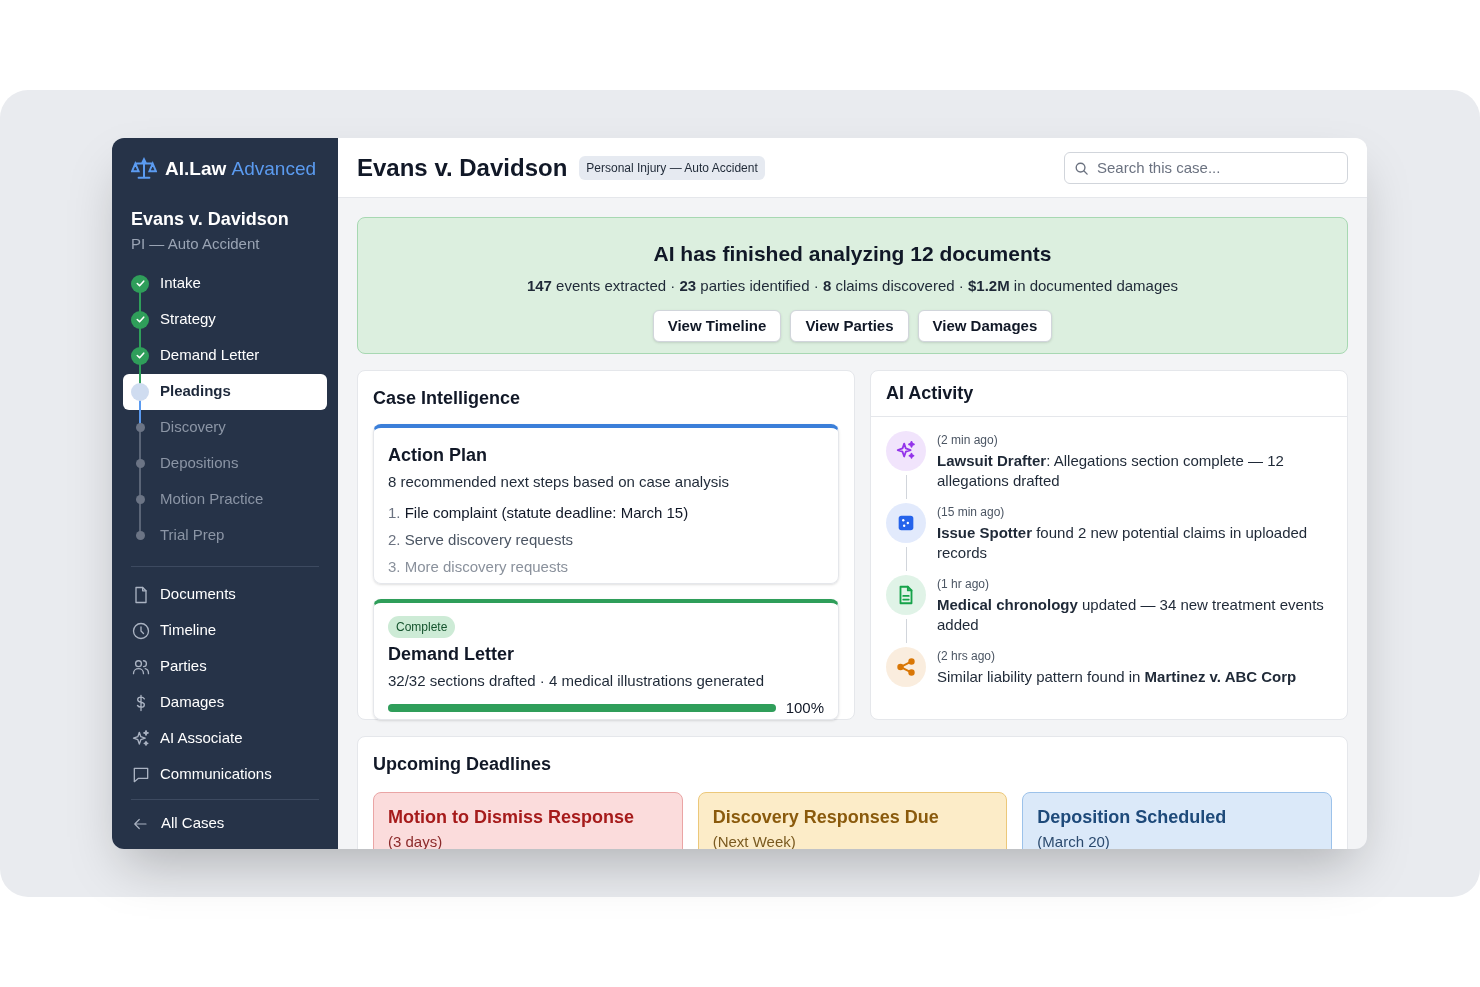 The width and height of the screenshot is (1480, 987). I want to click on scales-icon, so click(144, 169).